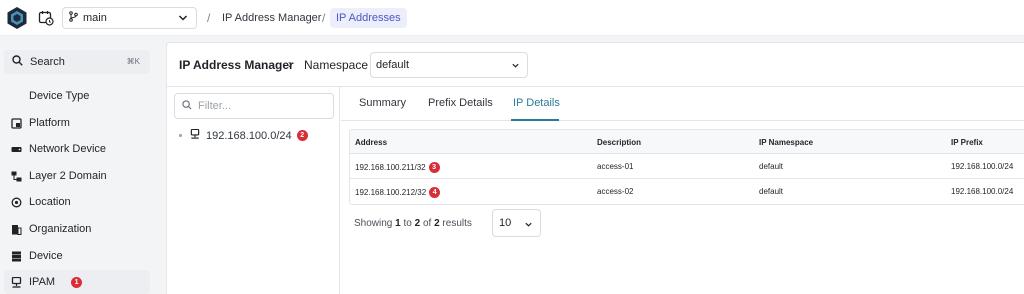 The width and height of the screenshot is (1024, 294). I want to click on cell-address: 192.168.100.211/32 3, so click(397, 167).